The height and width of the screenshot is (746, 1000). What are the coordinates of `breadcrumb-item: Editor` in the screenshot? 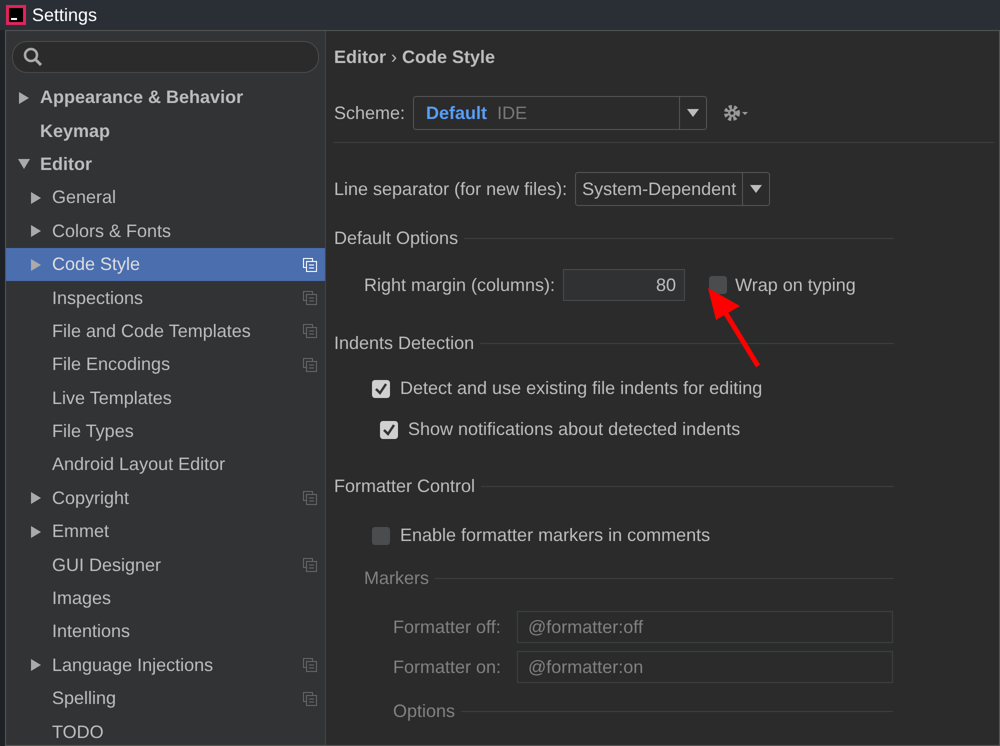 It's located at (360, 57).